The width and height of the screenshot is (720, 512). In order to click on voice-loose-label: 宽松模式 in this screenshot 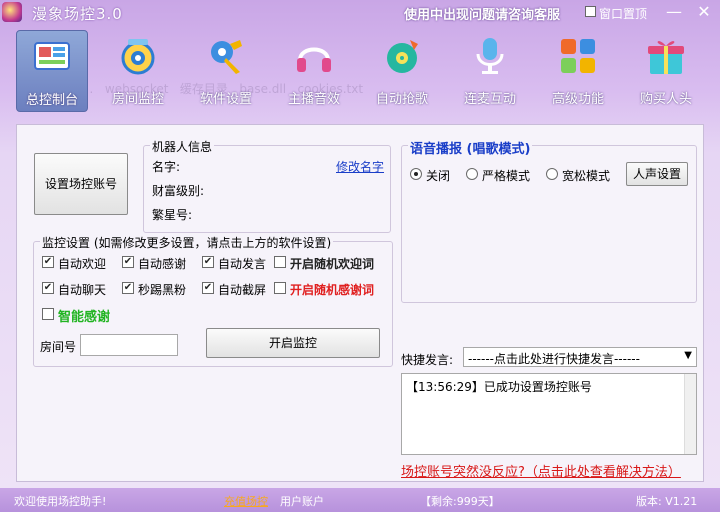, I will do `click(586, 176)`.